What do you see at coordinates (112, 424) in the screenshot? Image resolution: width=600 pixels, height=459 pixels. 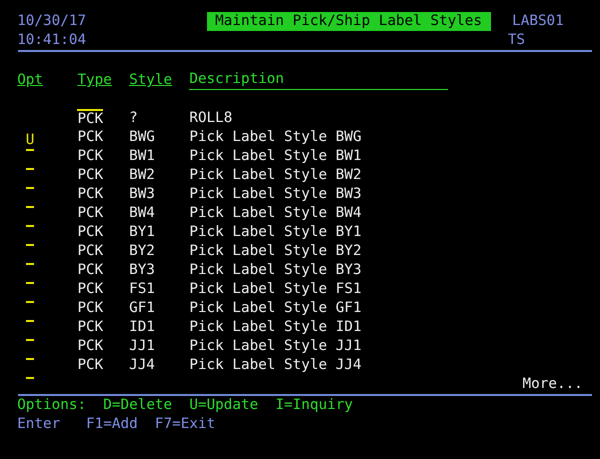 I see `function-key-legend: F1=Add` at bounding box center [112, 424].